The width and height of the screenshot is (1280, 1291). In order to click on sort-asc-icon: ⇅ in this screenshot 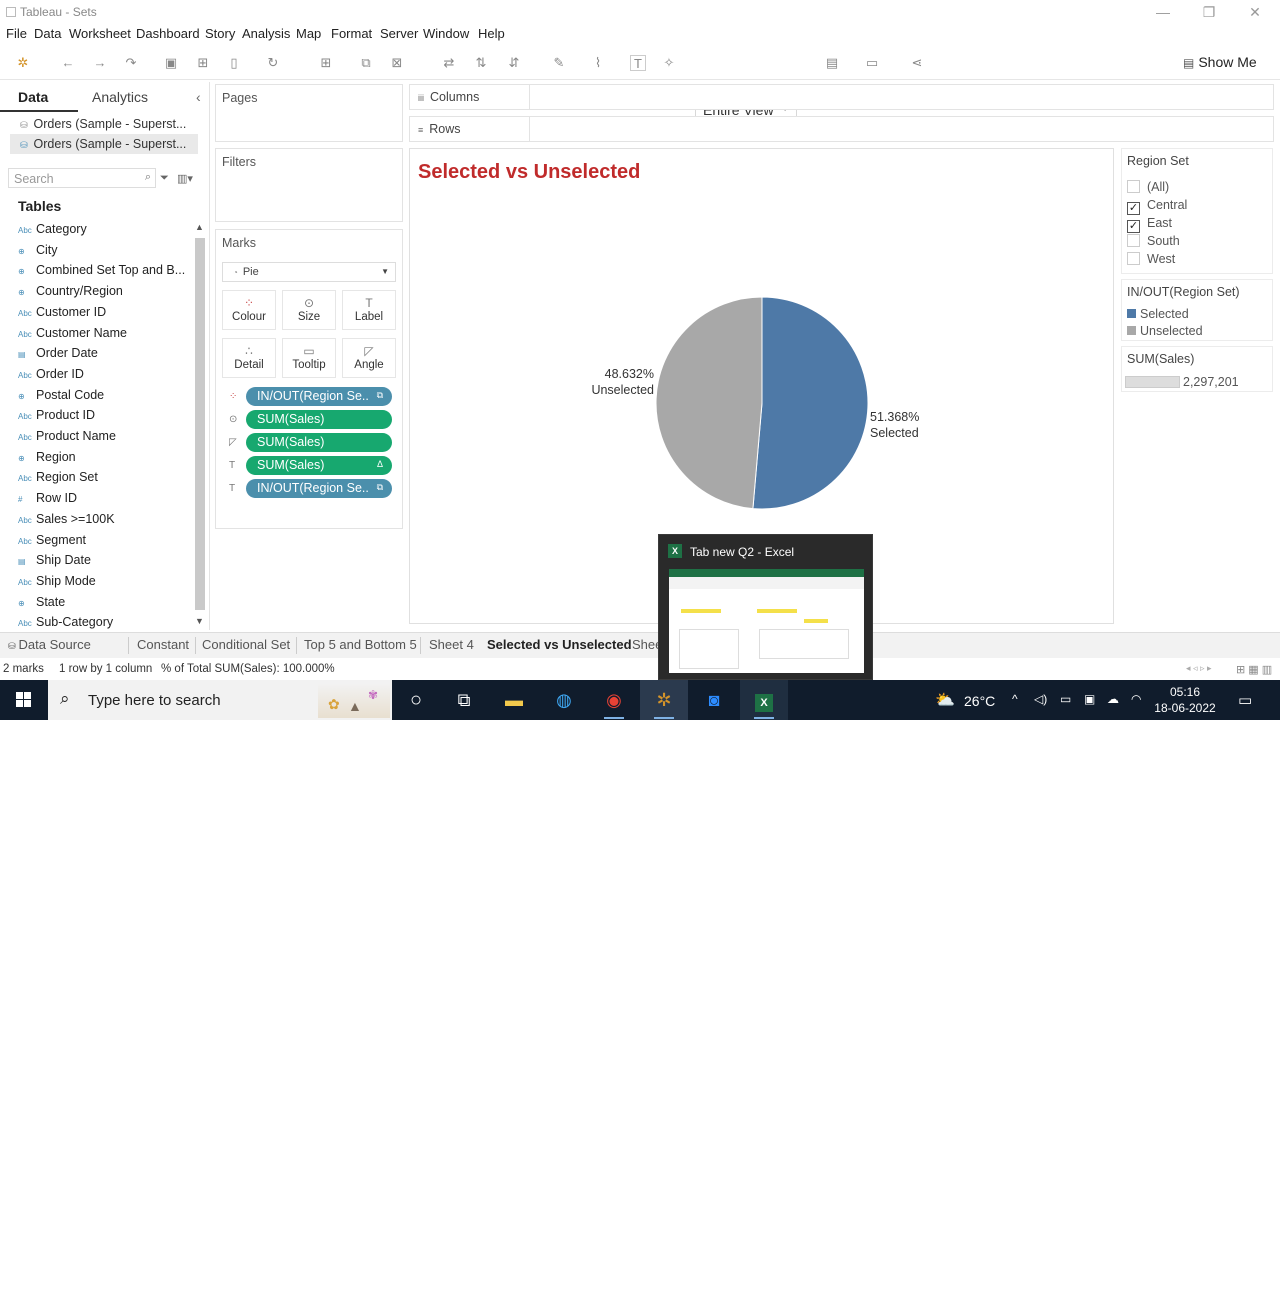, I will do `click(481, 63)`.